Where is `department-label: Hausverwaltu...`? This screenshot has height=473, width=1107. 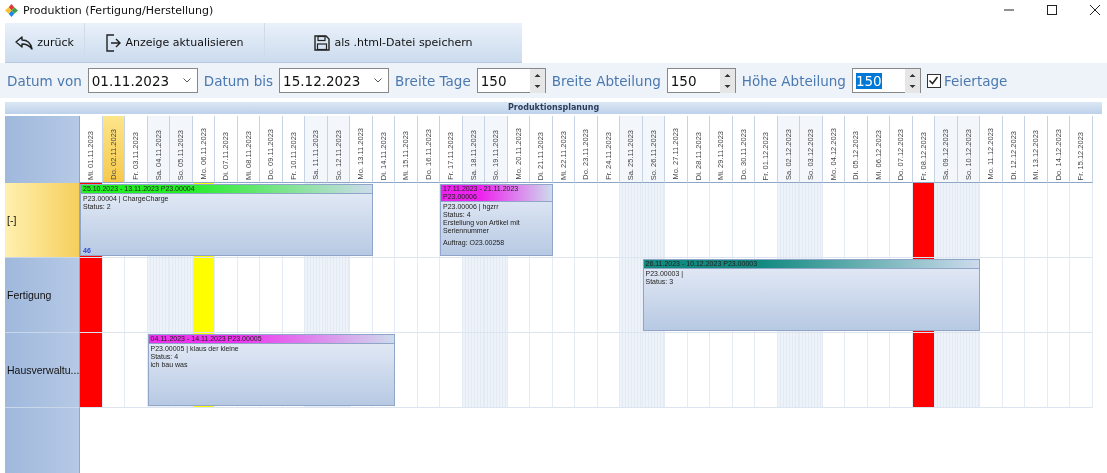
department-label: Hausverwaltu... is located at coordinates (42, 370).